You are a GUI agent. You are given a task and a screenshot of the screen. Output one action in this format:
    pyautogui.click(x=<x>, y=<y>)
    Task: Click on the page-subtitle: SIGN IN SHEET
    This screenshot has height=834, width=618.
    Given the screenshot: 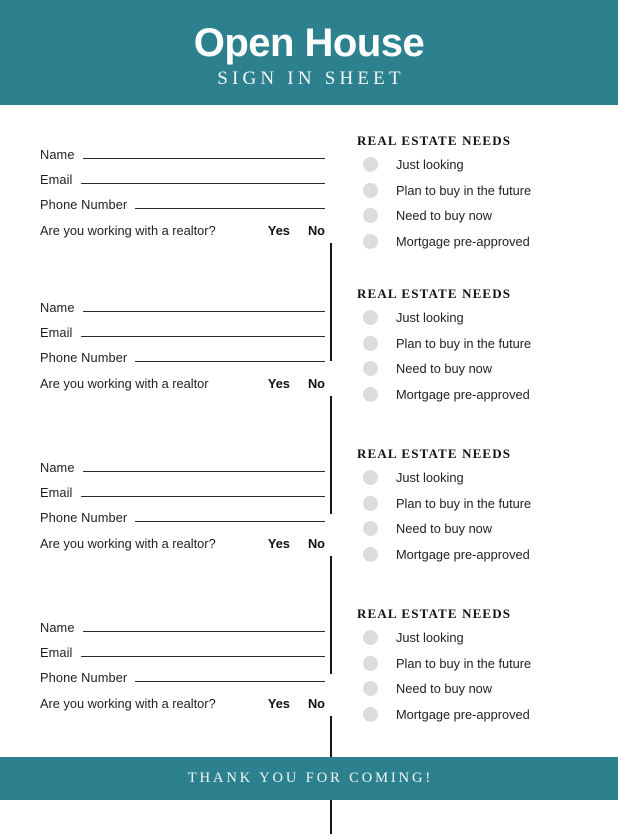 What is the action you would take?
    pyautogui.click(x=311, y=78)
    